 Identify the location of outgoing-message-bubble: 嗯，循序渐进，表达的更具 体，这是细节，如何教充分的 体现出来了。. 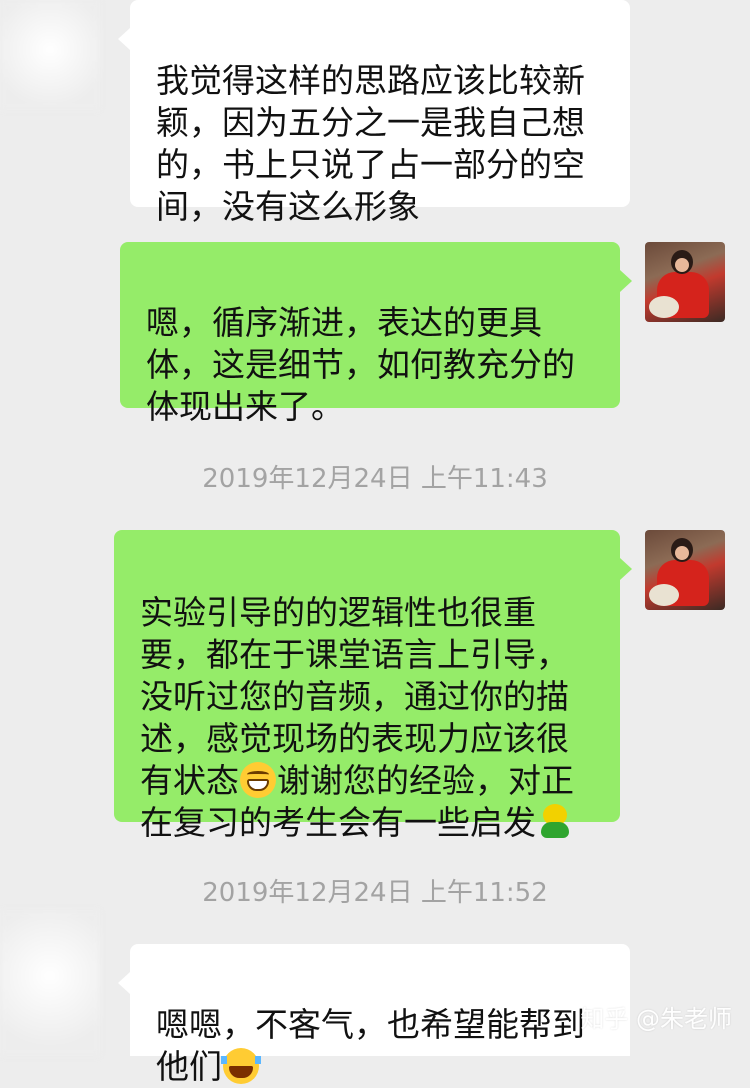
(376, 334).